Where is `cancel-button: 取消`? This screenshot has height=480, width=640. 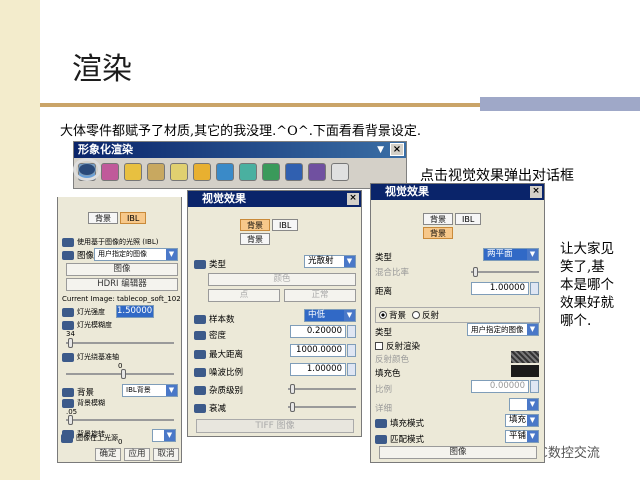
cancel-button: 取消 is located at coordinates (166, 454).